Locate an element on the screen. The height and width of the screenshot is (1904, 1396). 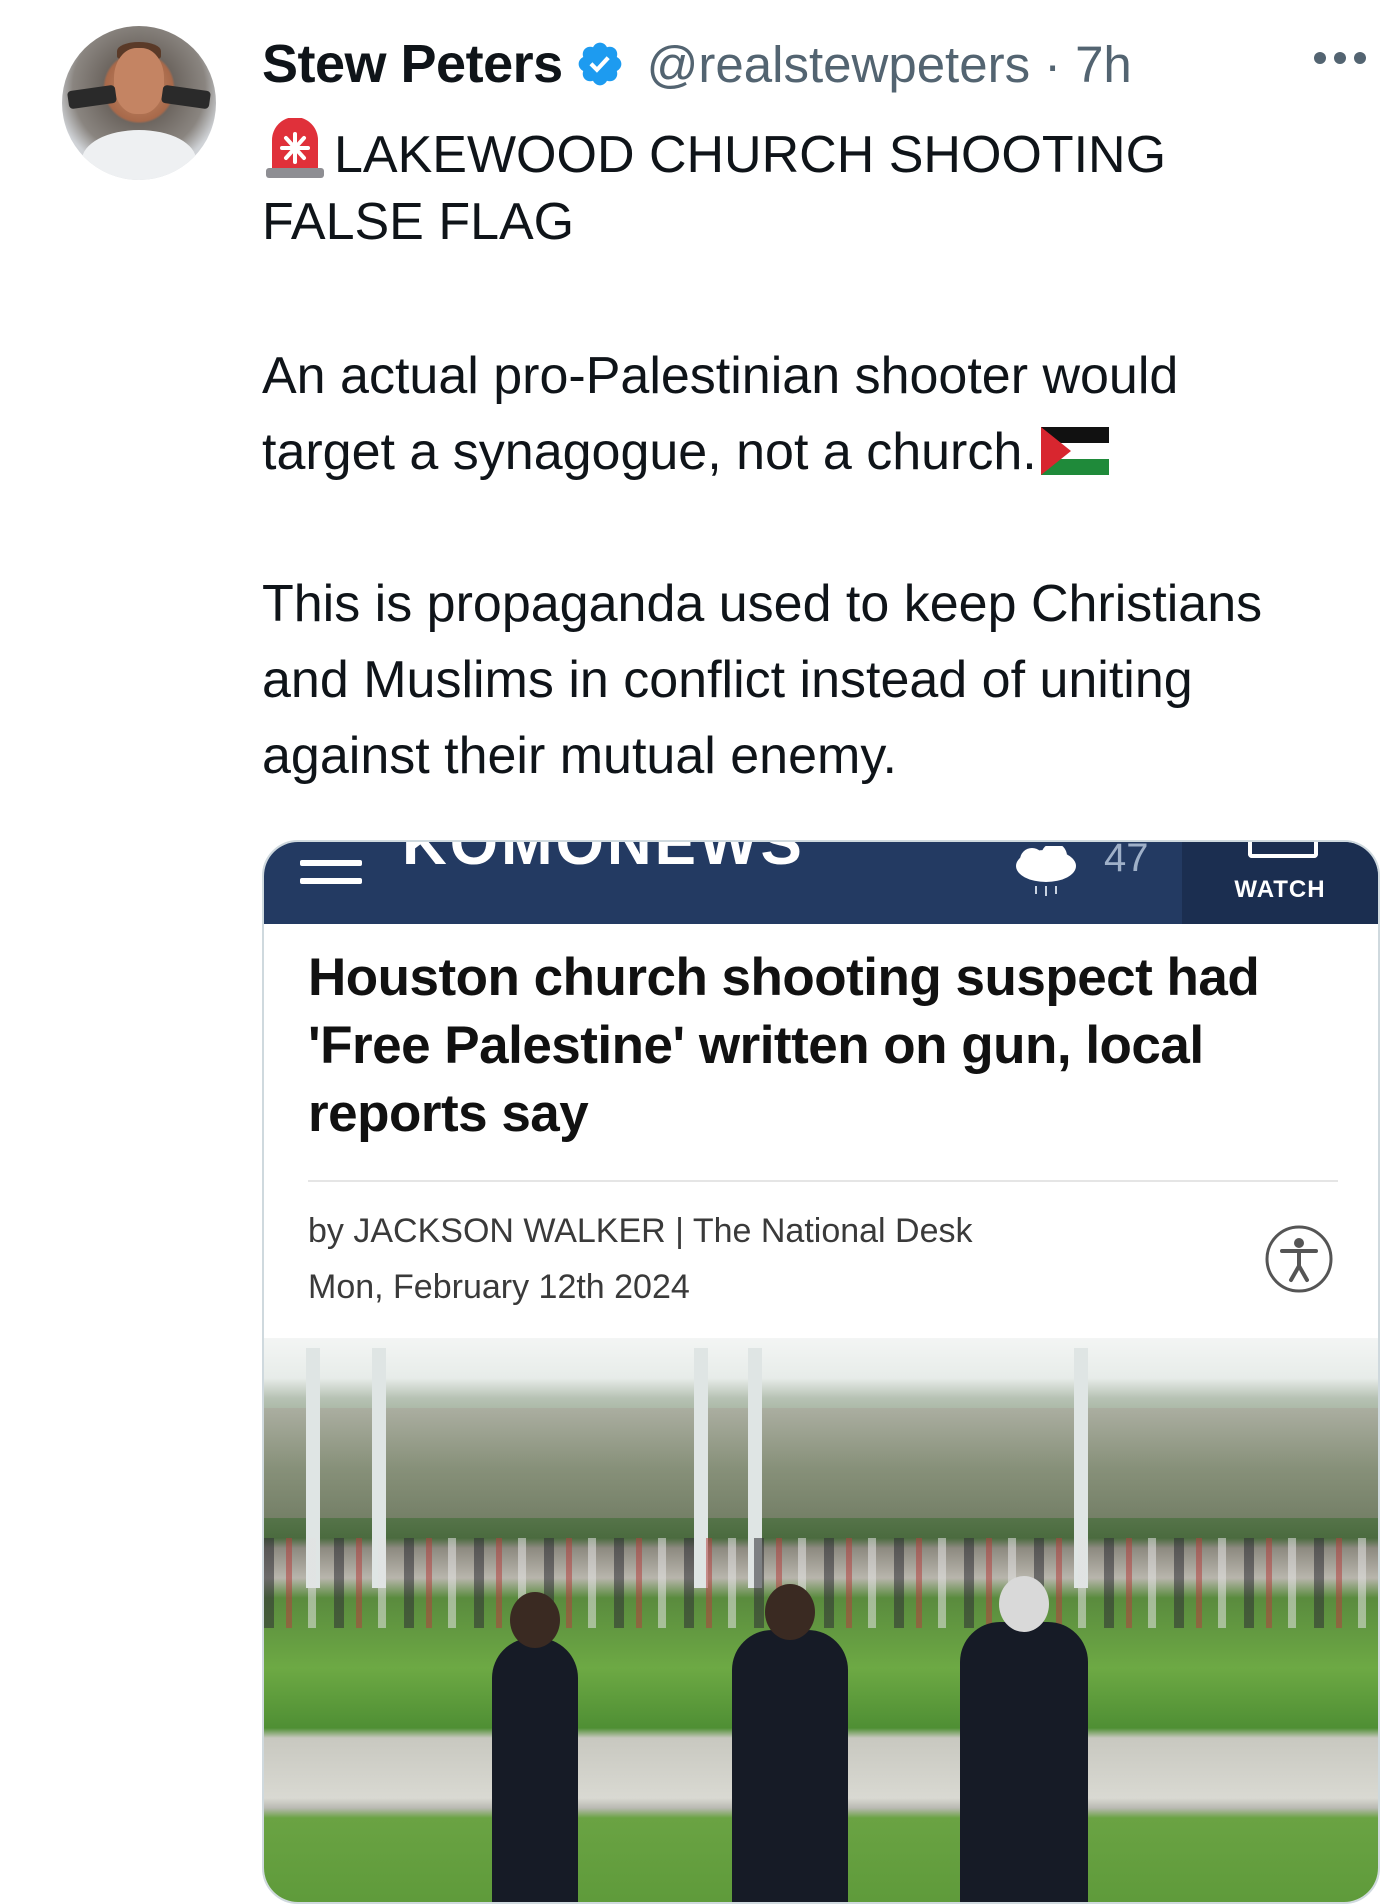
tweet-timestamp: 7h is located at coordinates (1103, 64).